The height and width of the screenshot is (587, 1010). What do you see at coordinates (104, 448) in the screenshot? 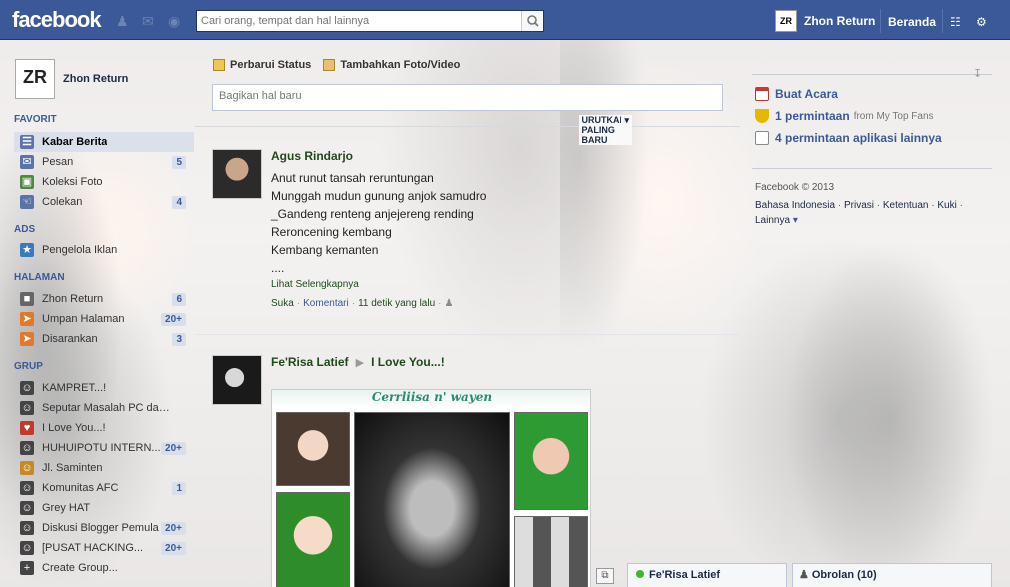
I see `sidebar-item-group: ☺ HUHUIPOTU INTERN... 20+` at bounding box center [104, 448].